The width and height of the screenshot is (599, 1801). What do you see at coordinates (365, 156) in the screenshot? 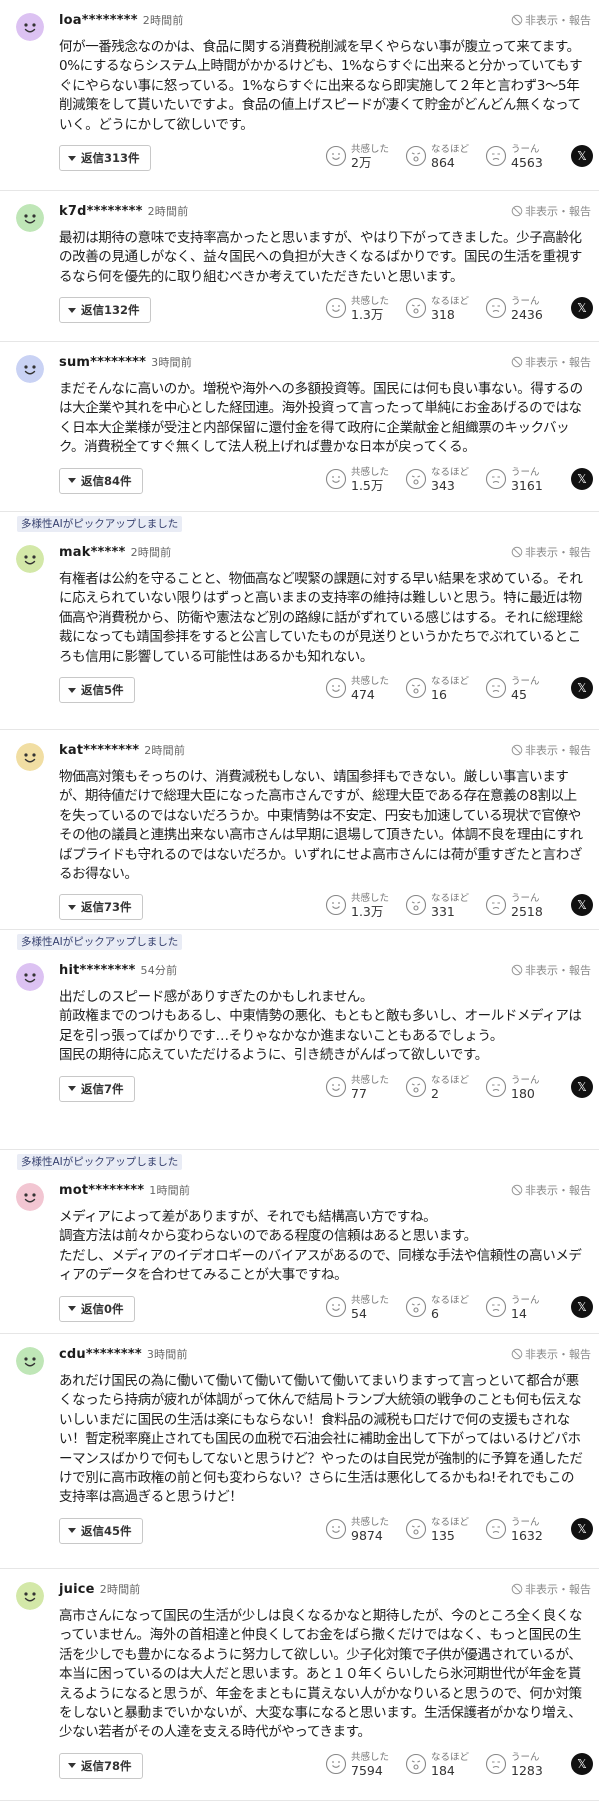
I see `empathy-button: 共感した 2万` at bounding box center [365, 156].